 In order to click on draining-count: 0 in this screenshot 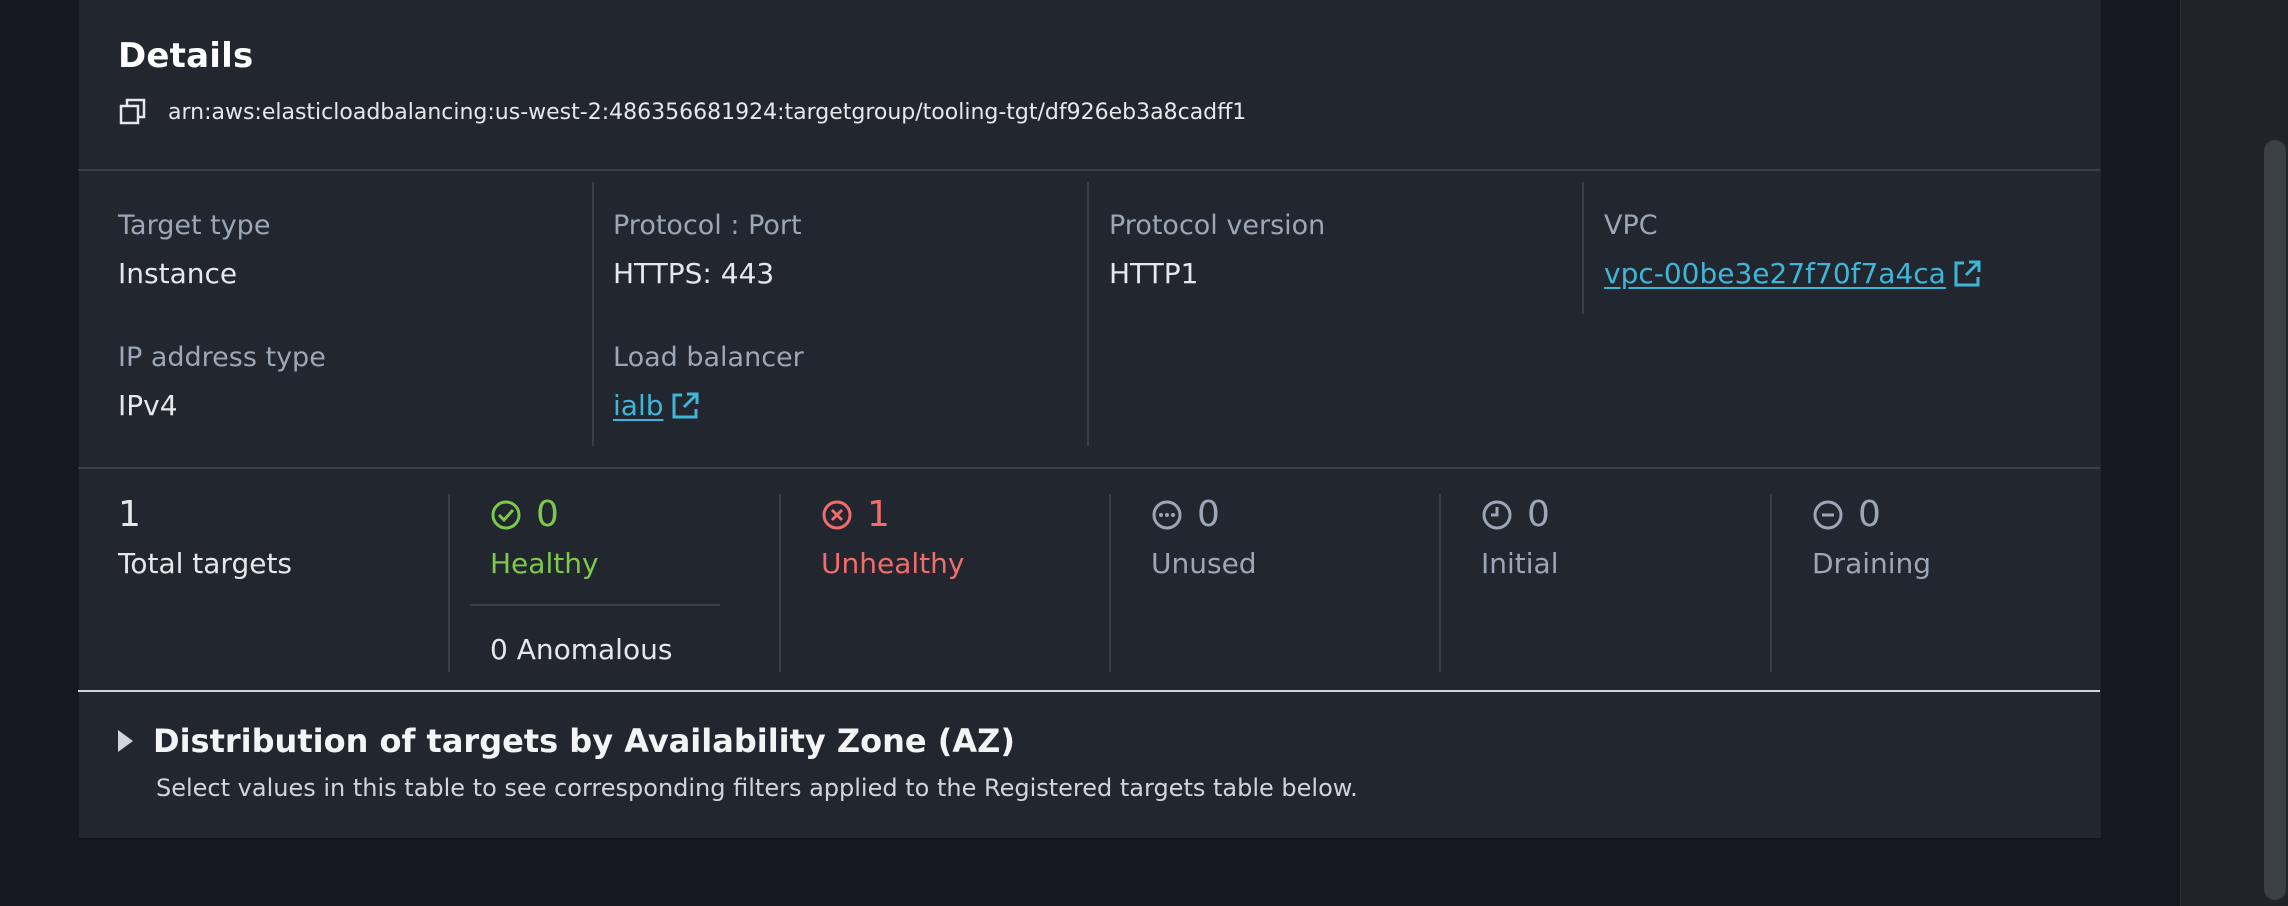, I will do `click(1846, 514)`.